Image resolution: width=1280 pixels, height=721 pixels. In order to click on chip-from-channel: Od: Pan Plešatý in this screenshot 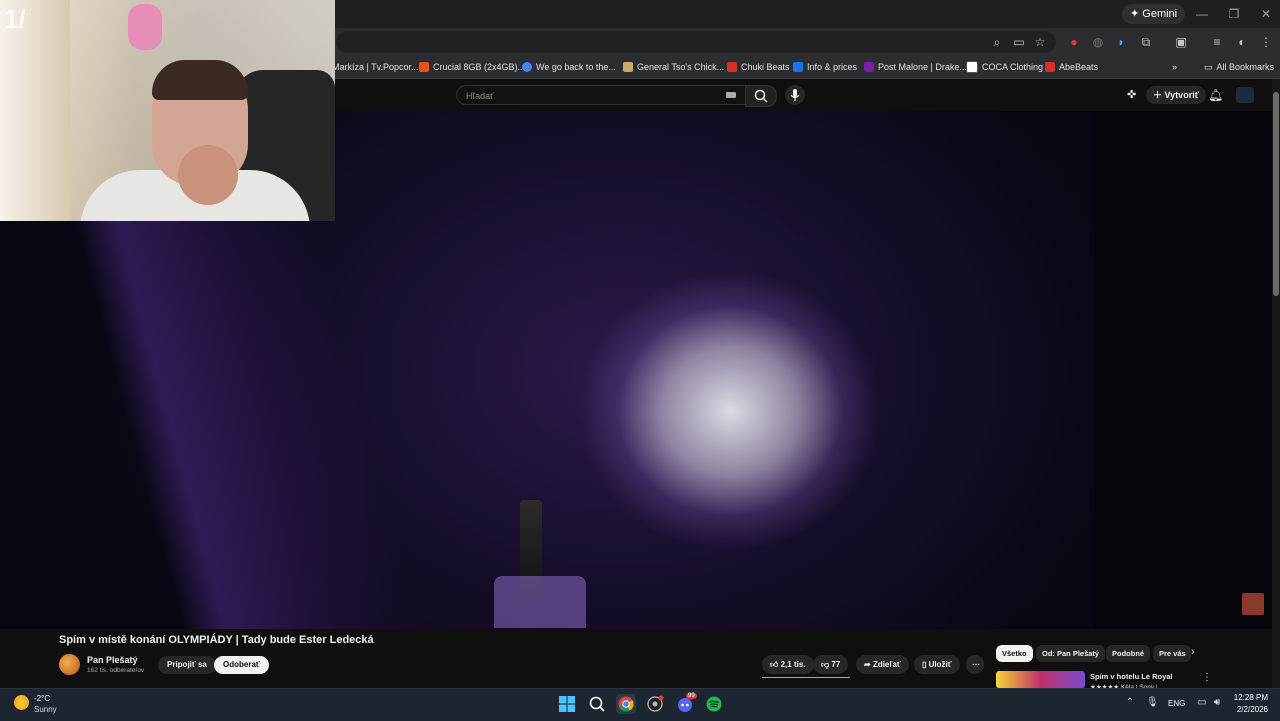, I will do `click(1071, 653)`.